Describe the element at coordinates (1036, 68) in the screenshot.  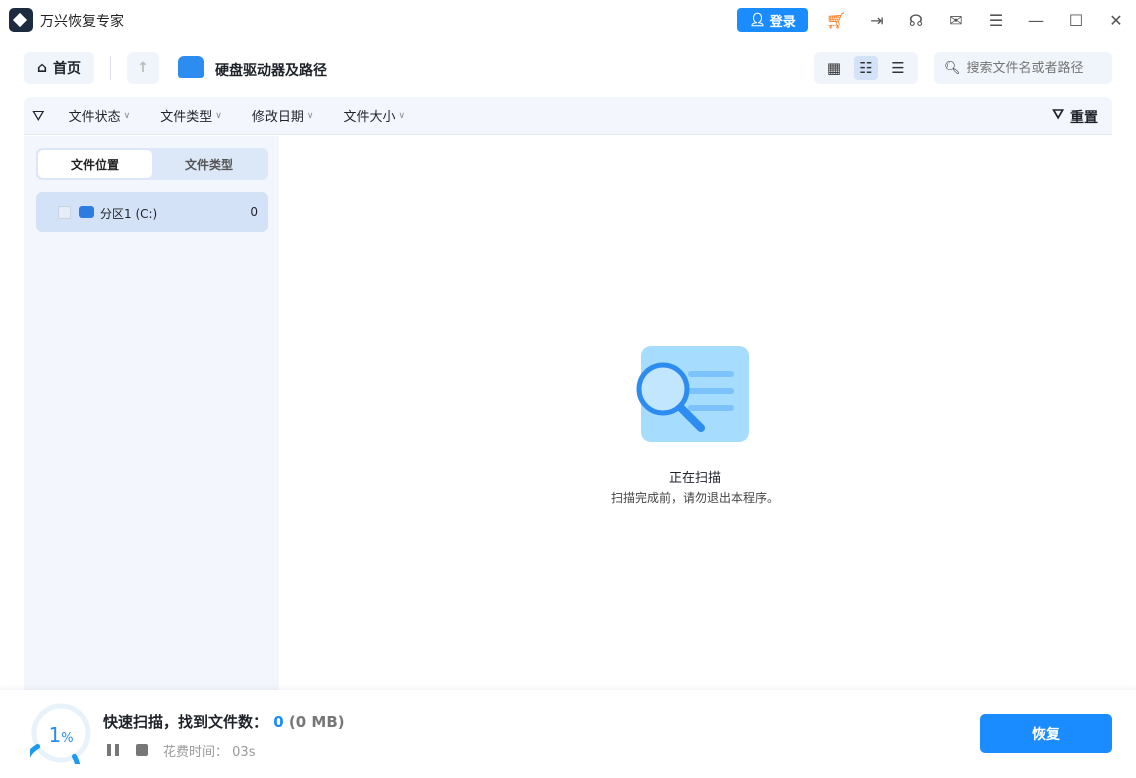
I see `search-input` at that location.